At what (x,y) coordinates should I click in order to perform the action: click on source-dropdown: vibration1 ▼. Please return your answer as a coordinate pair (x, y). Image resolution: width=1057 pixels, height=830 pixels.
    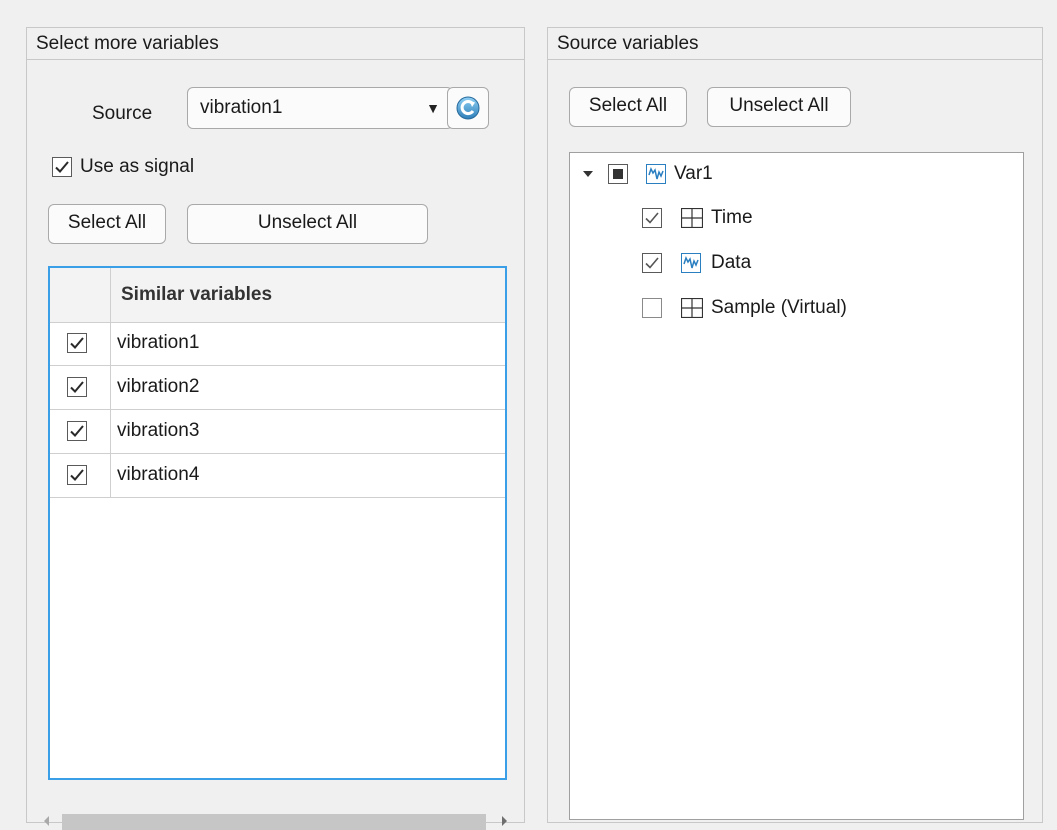
    Looking at the image, I should click on (320, 108).